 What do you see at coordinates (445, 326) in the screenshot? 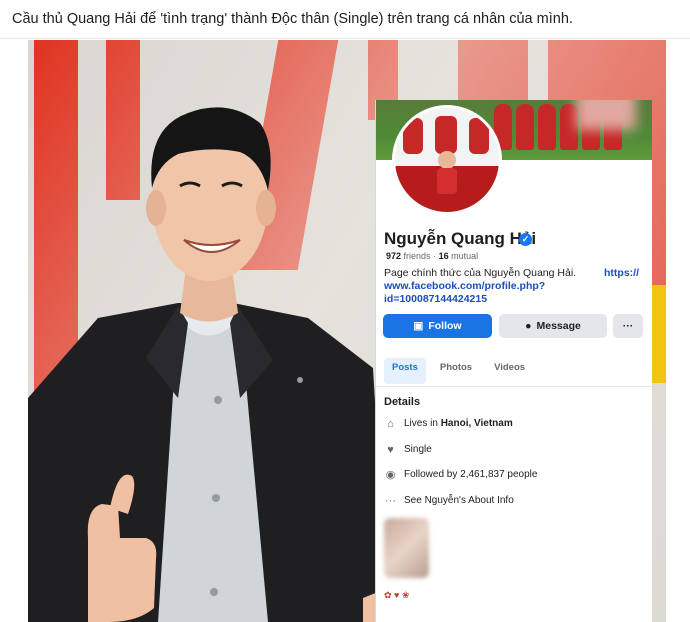
I see `follow-label: Follow` at bounding box center [445, 326].